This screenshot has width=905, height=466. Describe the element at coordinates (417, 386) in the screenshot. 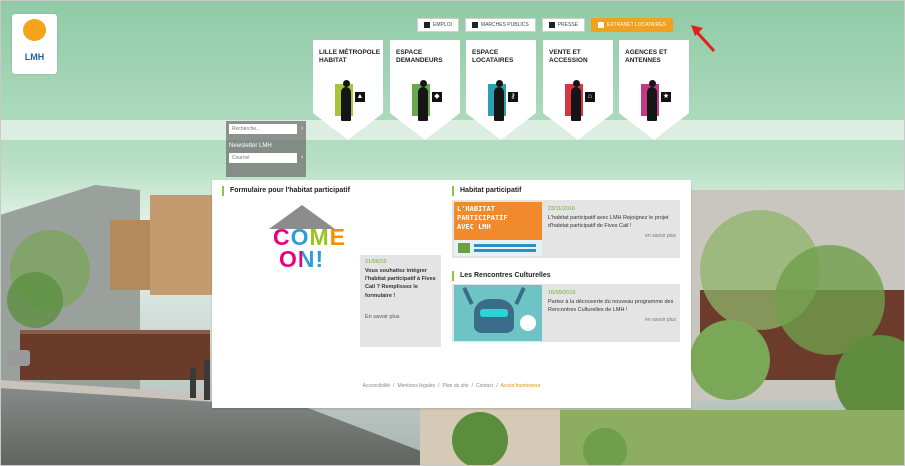

I see `footer-link-mentions-legales: Mentions légales` at that location.